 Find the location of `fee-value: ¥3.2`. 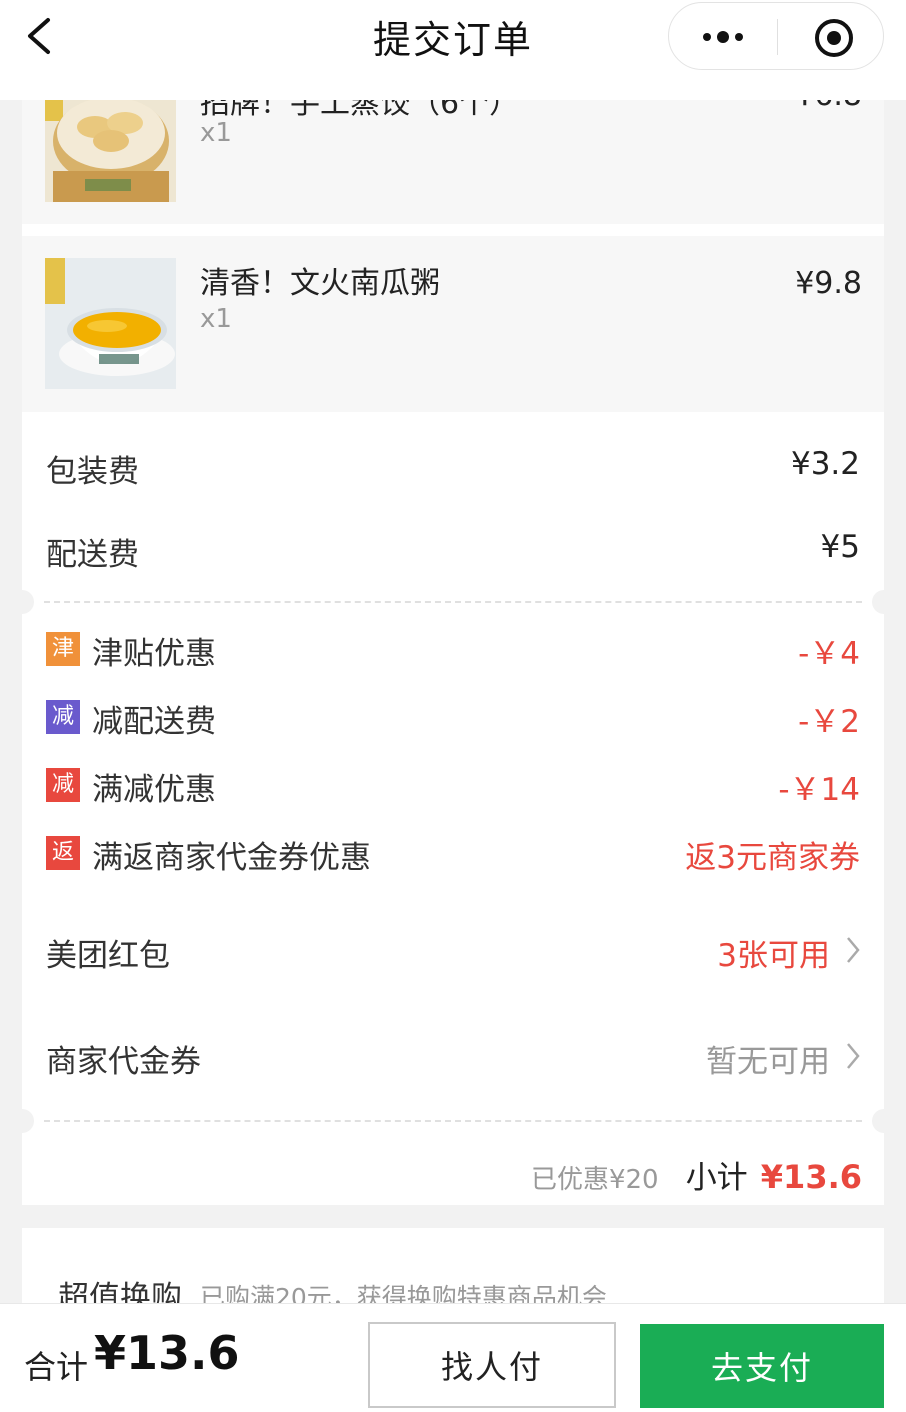

fee-value: ¥3.2 is located at coordinates (825, 464).